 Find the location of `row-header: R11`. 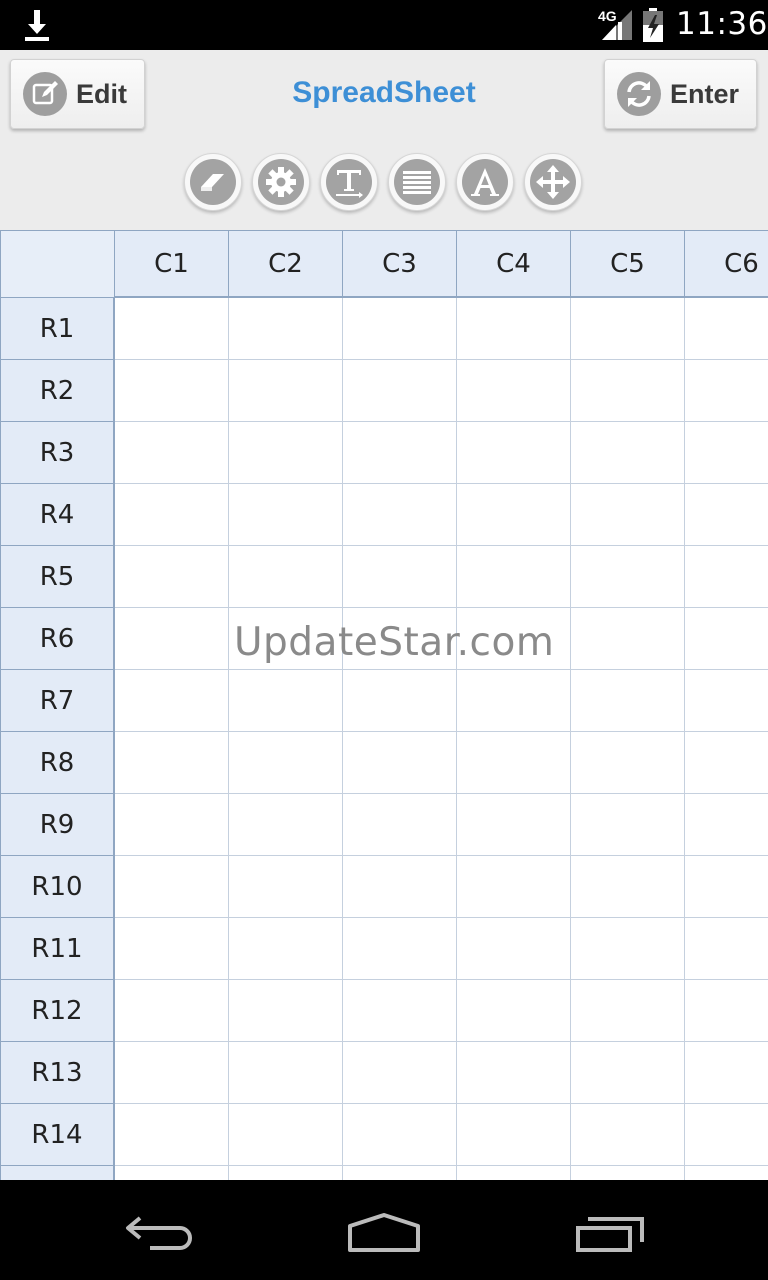

row-header: R11 is located at coordinates (57, 949).